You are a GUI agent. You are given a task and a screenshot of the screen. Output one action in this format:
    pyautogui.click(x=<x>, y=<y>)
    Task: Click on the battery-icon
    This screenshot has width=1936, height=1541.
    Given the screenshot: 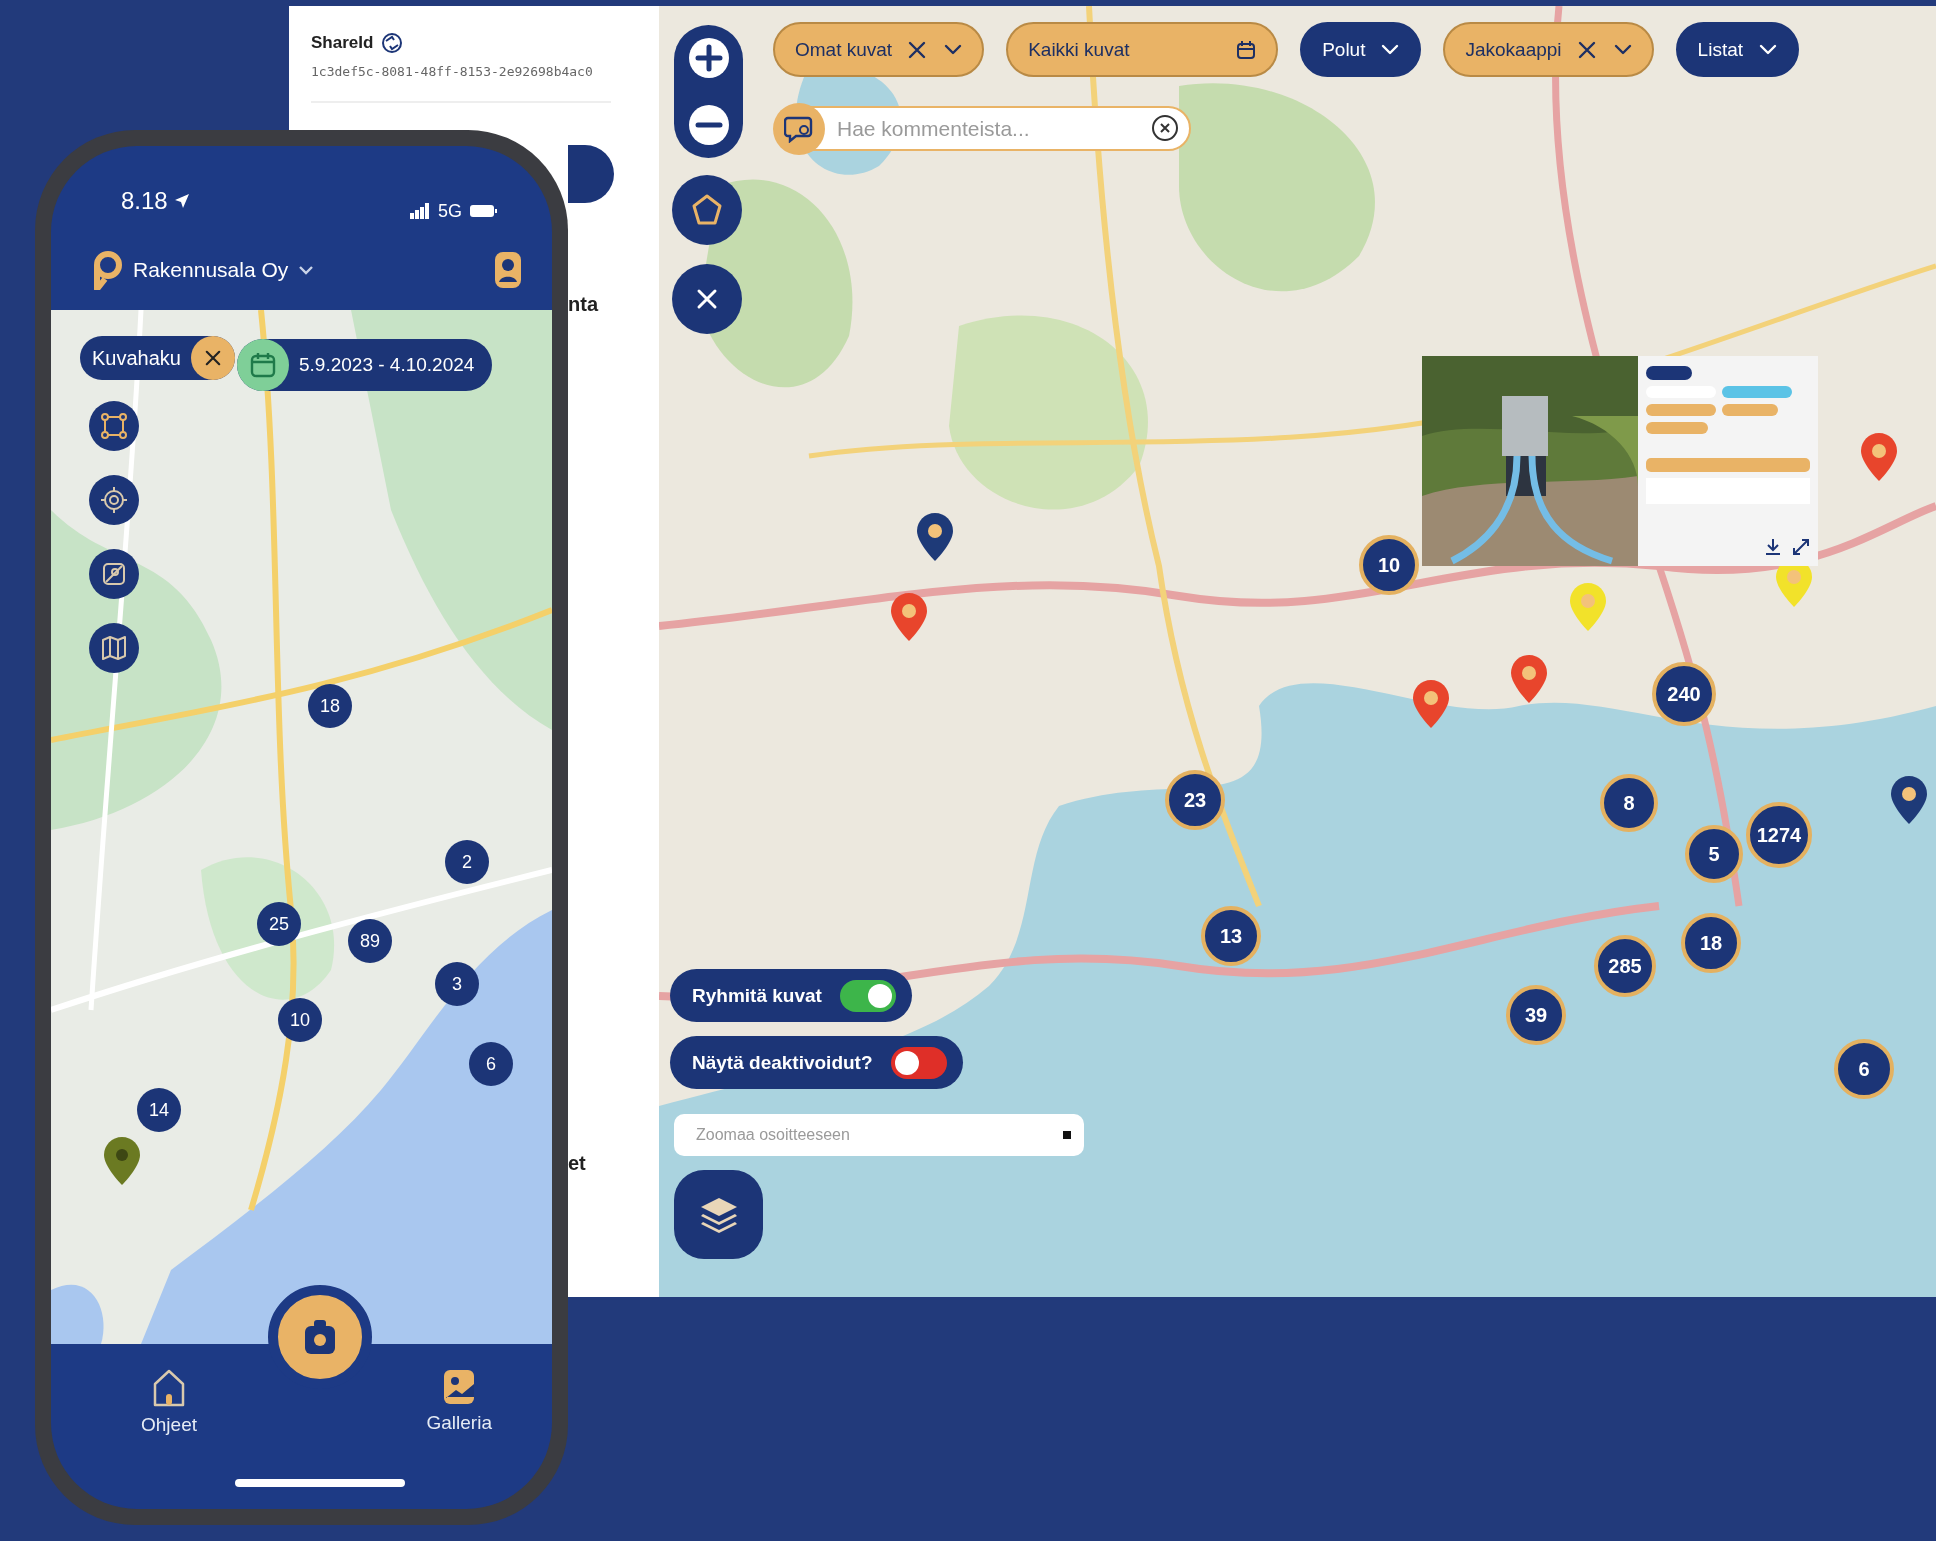 What is the action you would take?
    pyautogui.click(x=484, y=211)
    